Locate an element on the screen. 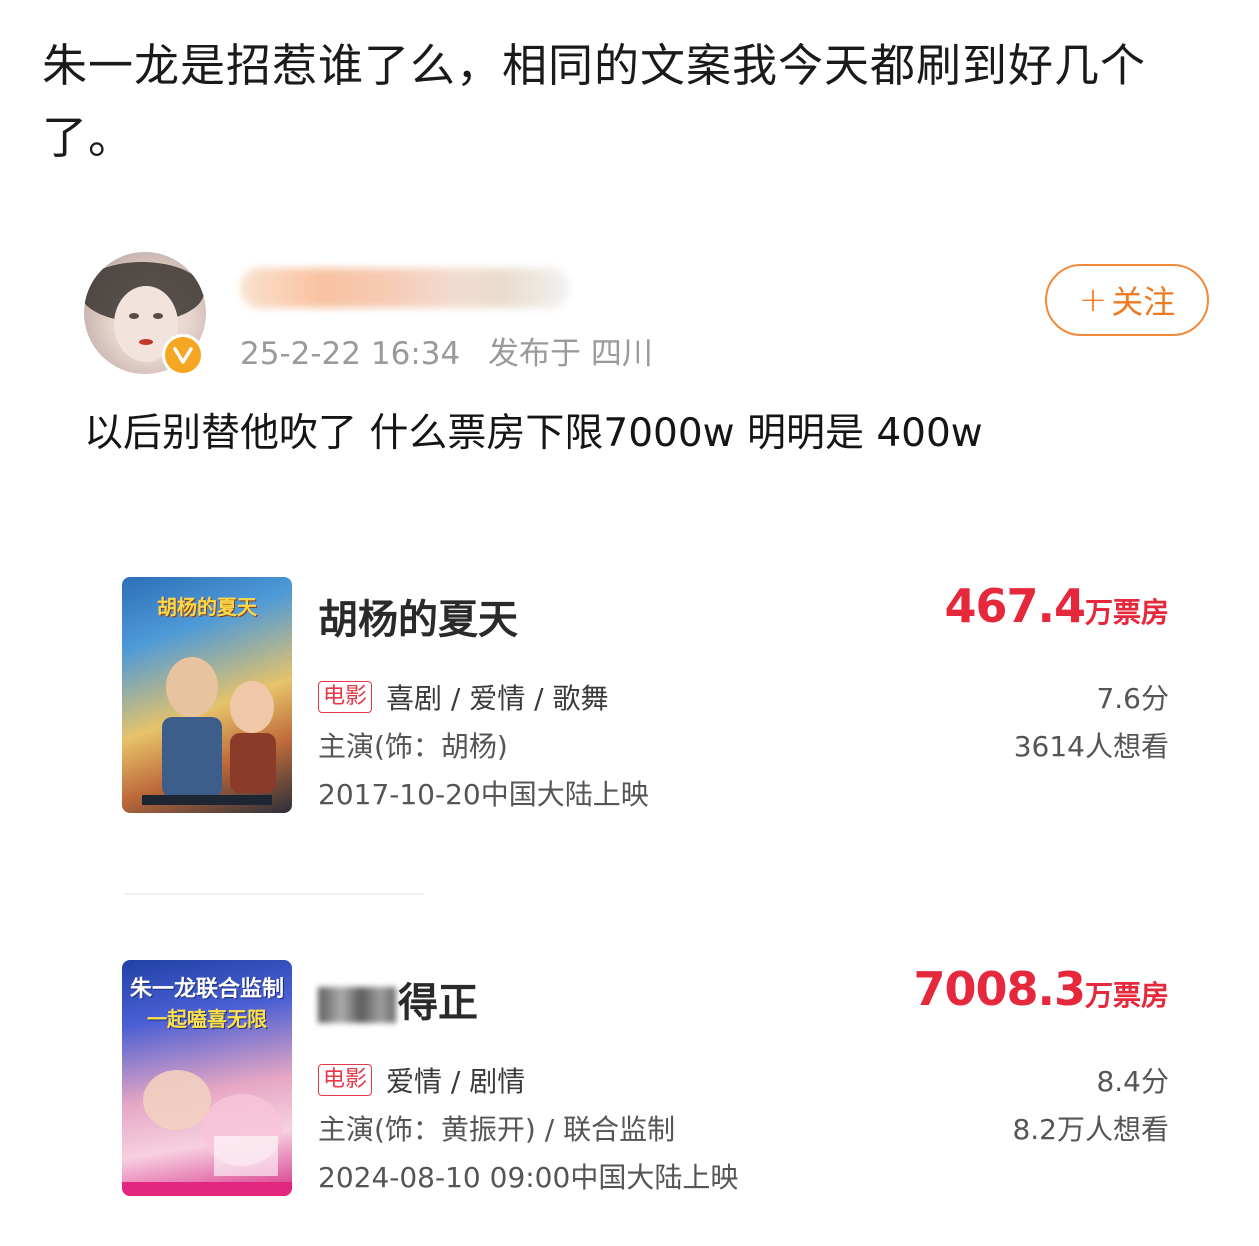 The width and height of the screenshot is (1259, 1246). box-office-value: 7008.3 is located at coordinates (999, 989).